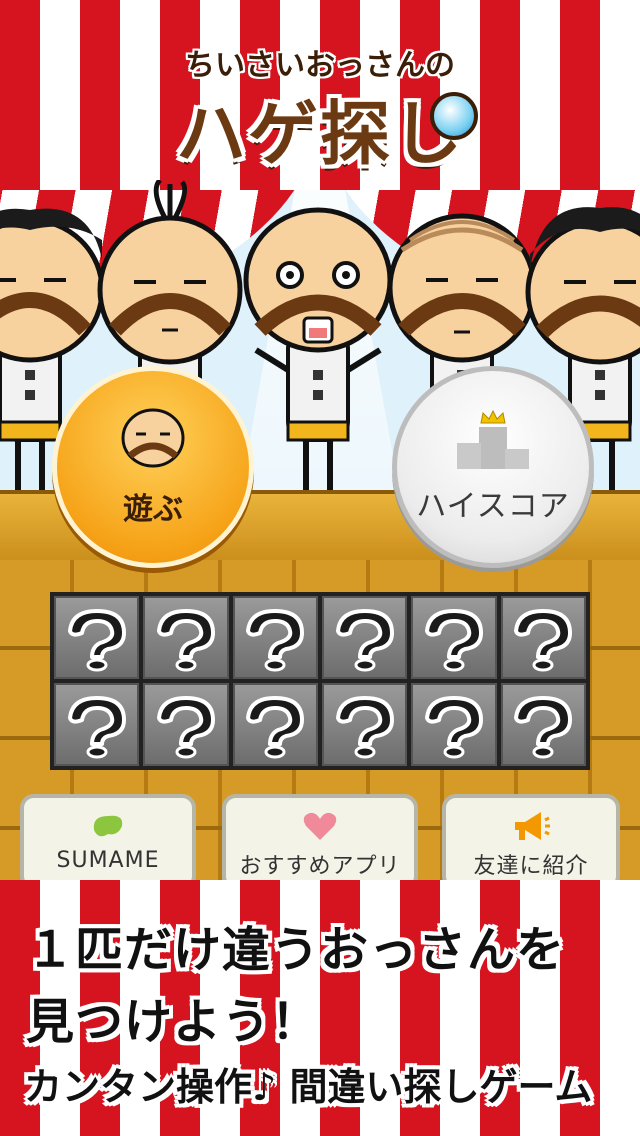 The width and height of the screenshot is (640, 1136). I want to click on bean-icon, so click(108, 826).